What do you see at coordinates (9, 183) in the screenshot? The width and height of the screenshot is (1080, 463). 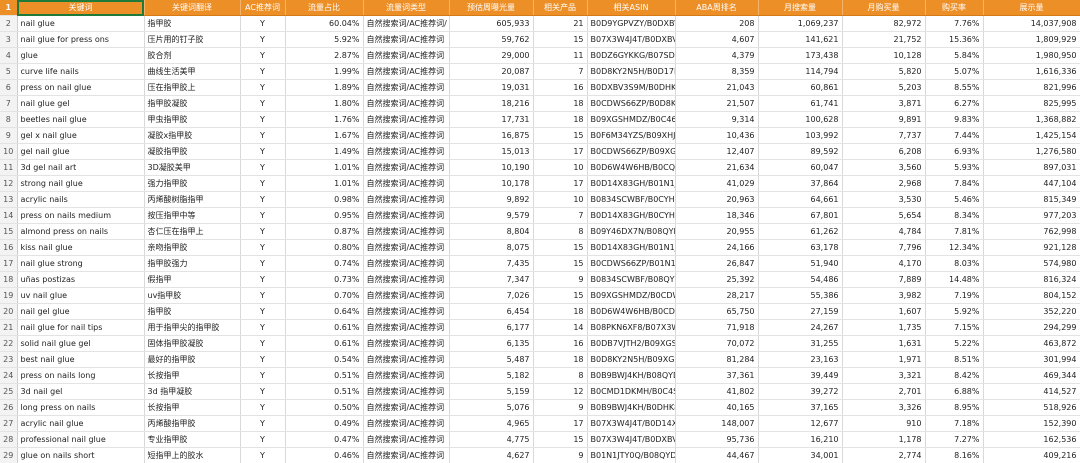 I see `row-number: 12` at bounding box center [9, 183].